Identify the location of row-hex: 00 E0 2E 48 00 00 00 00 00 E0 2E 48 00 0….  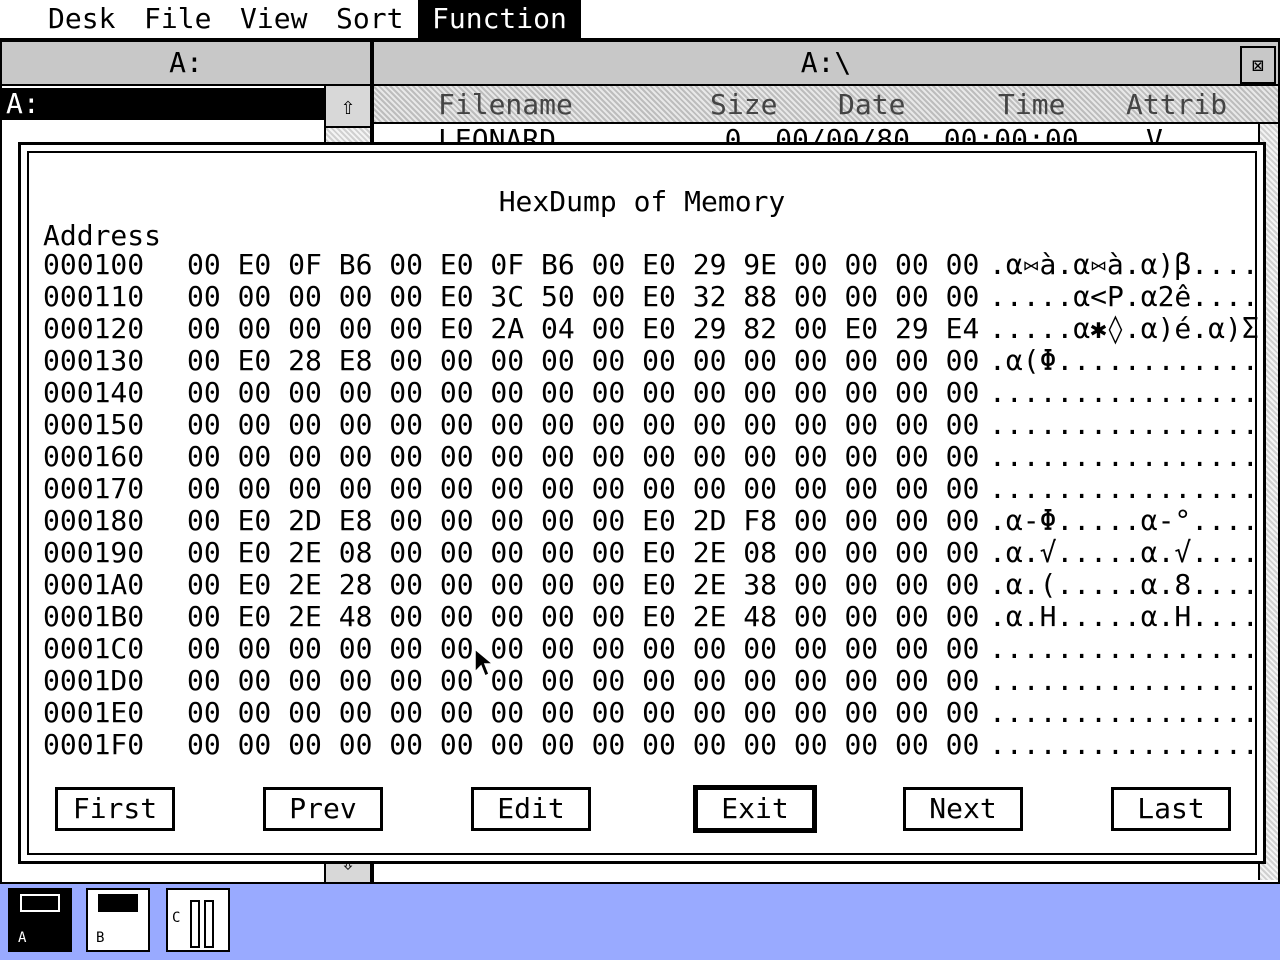
(583, 617).